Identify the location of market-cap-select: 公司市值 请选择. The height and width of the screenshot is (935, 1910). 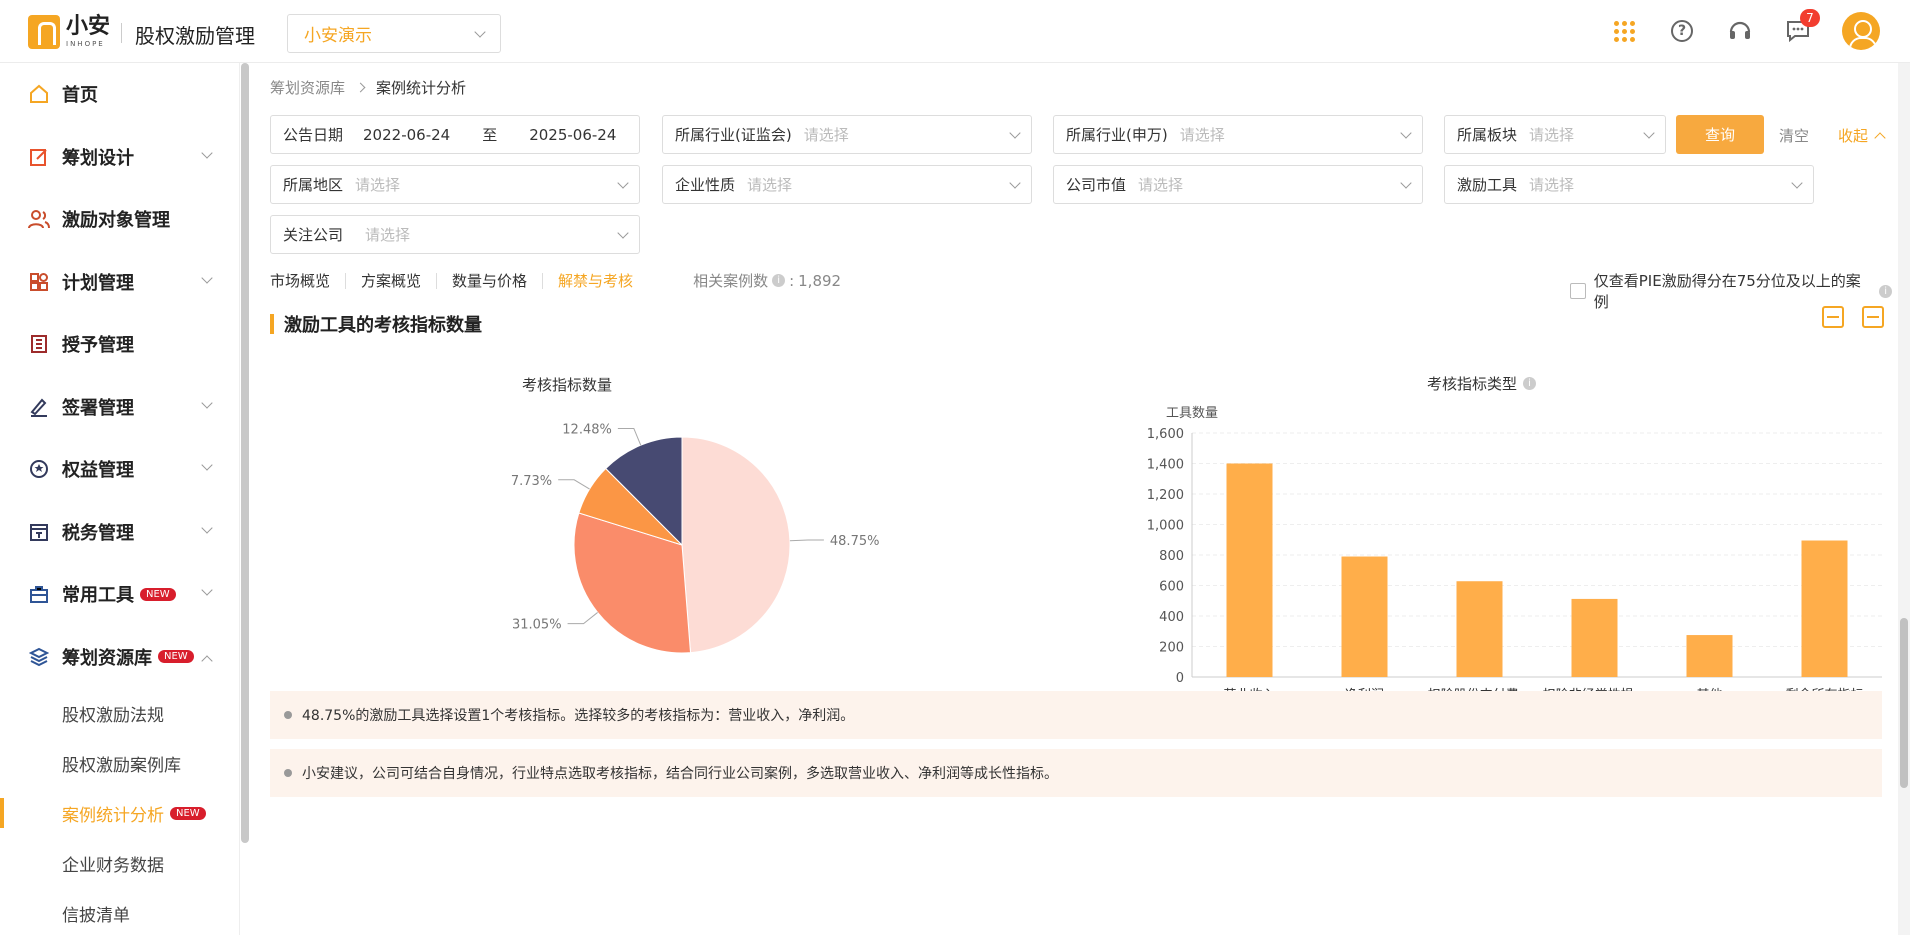
(1238, 184).